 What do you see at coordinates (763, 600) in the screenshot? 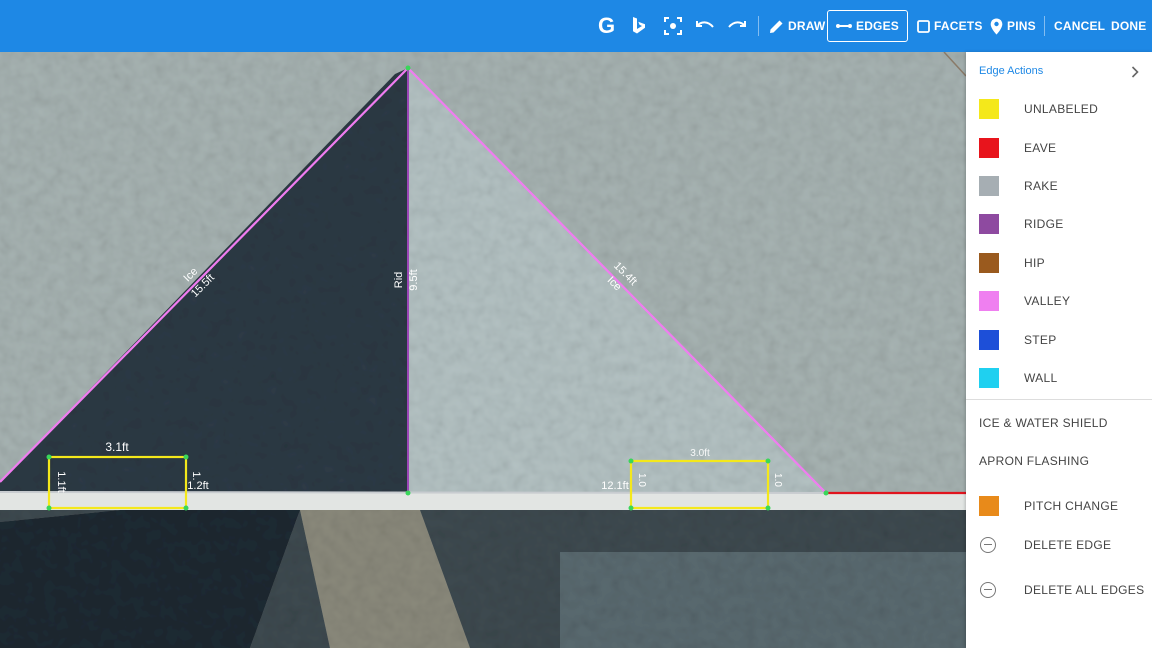
I see `ground-right` at bounding box center [763, 600].